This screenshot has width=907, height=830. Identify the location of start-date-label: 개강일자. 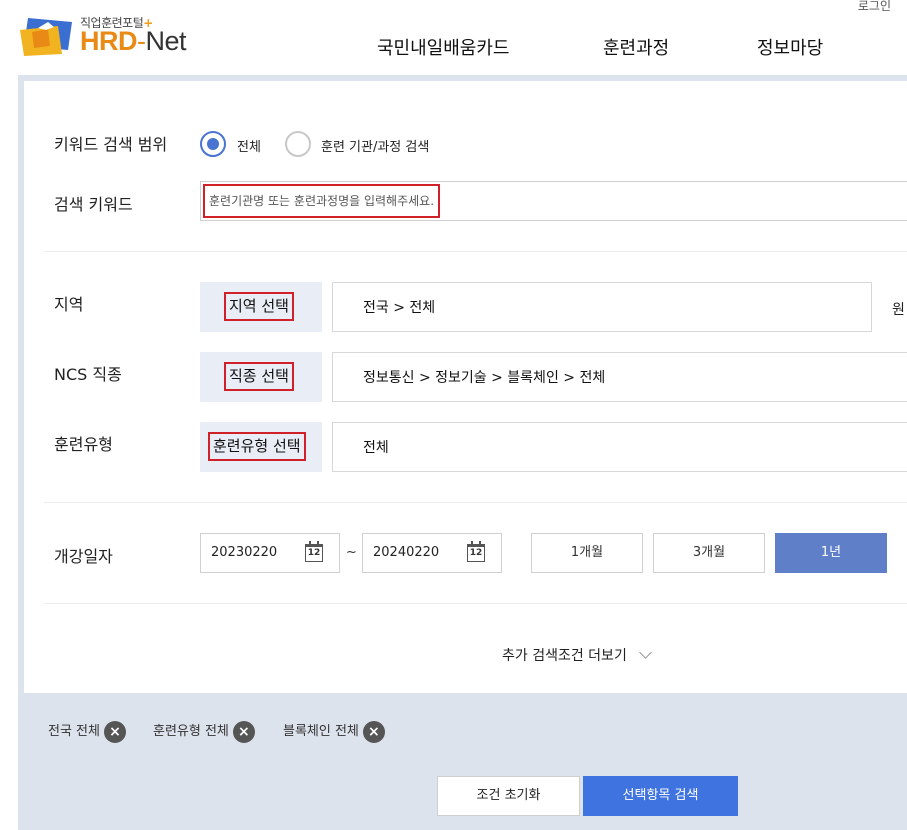
(83, 556).